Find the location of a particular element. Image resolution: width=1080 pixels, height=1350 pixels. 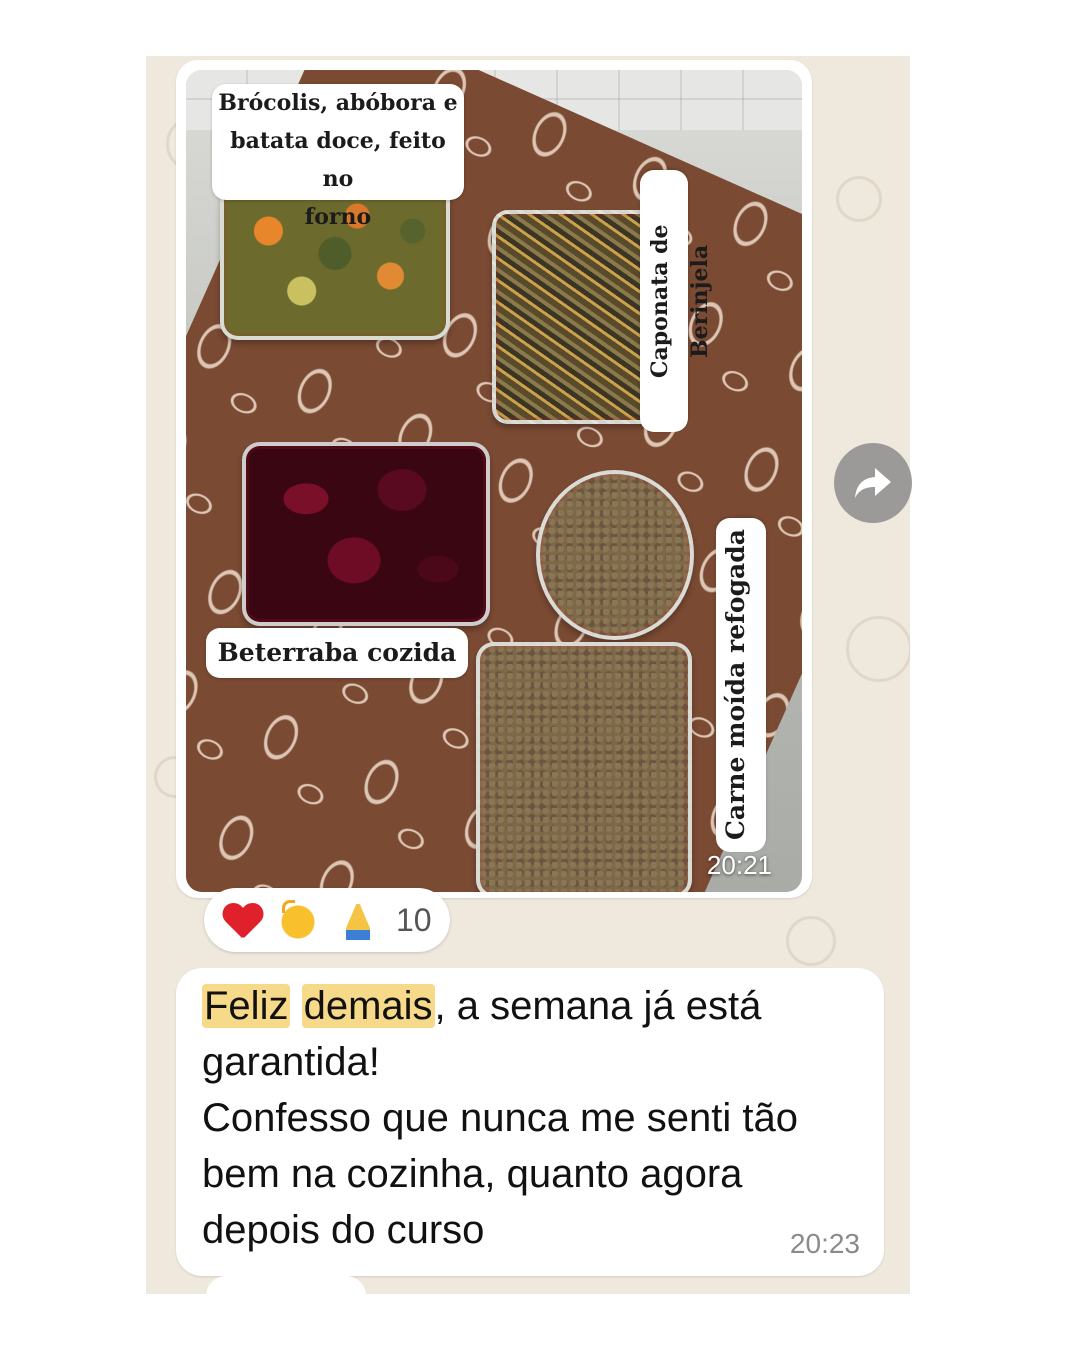

heart-icon is located at coordinates (242, 920).